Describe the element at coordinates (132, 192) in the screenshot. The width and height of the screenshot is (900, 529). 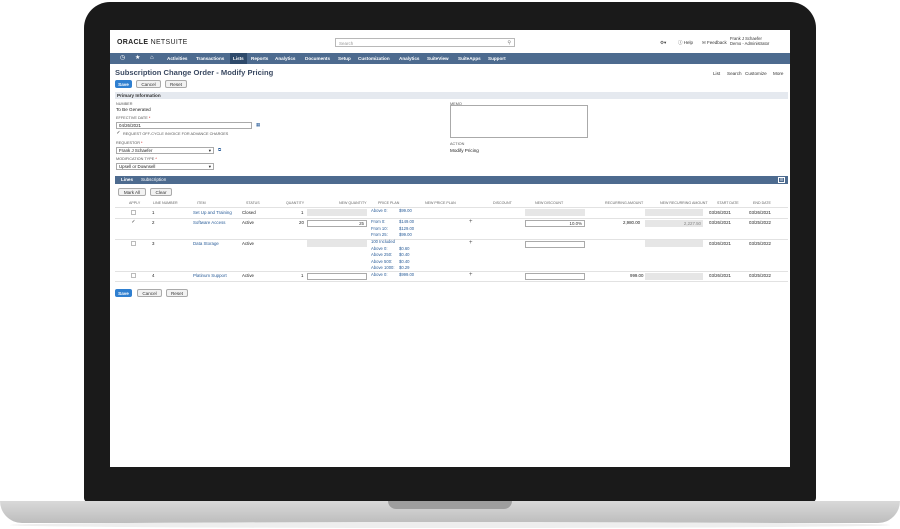
I see `mark-all-button: Mark All` at that location.